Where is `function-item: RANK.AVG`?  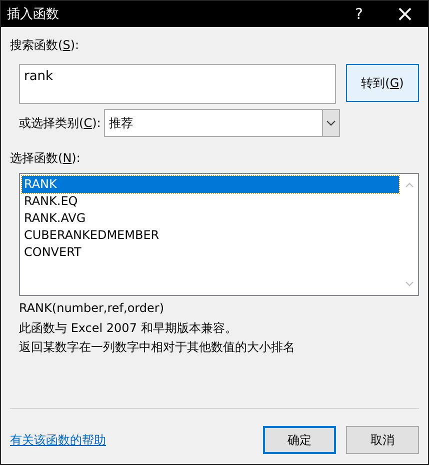
function-item: RANK.AVG is located at coordinates (210, 218).